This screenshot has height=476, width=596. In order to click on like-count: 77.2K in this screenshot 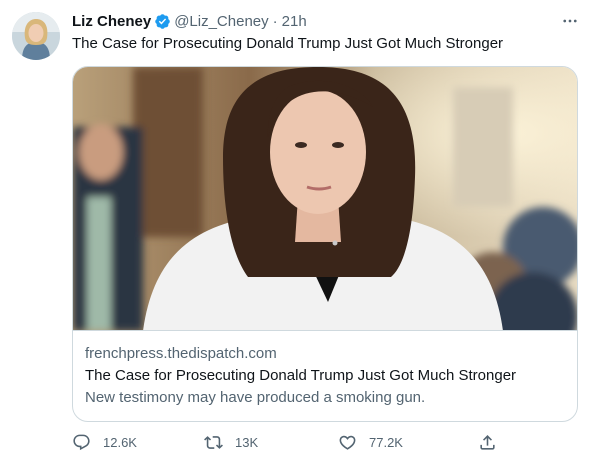, I will do `click(386, 442)`.